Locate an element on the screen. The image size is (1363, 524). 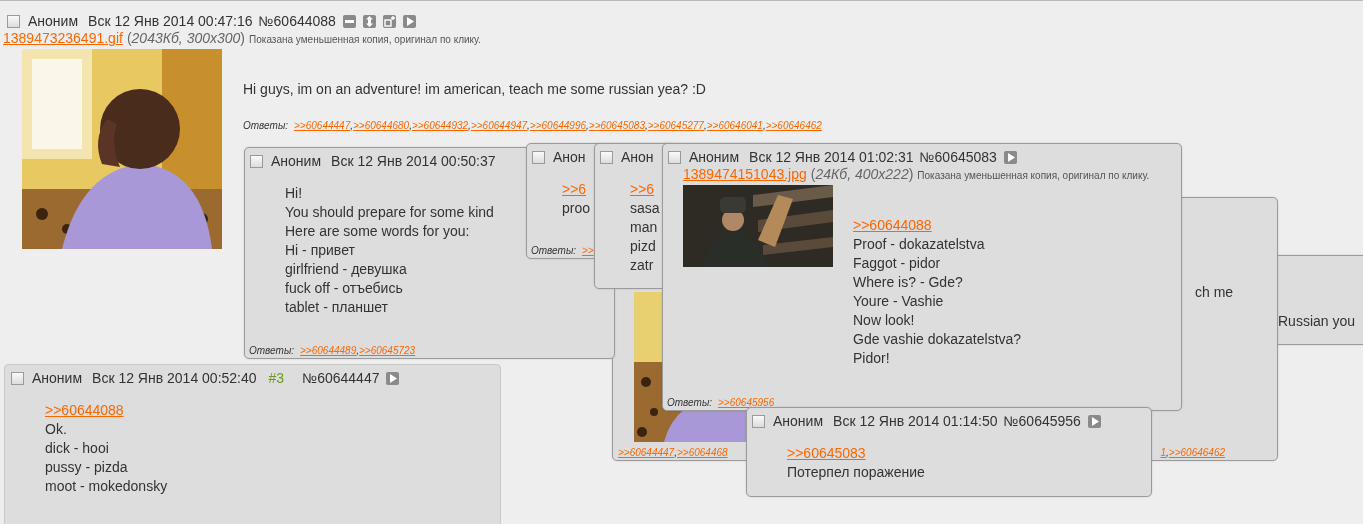
message-line: Ok. is located at coordinates (56, 429).